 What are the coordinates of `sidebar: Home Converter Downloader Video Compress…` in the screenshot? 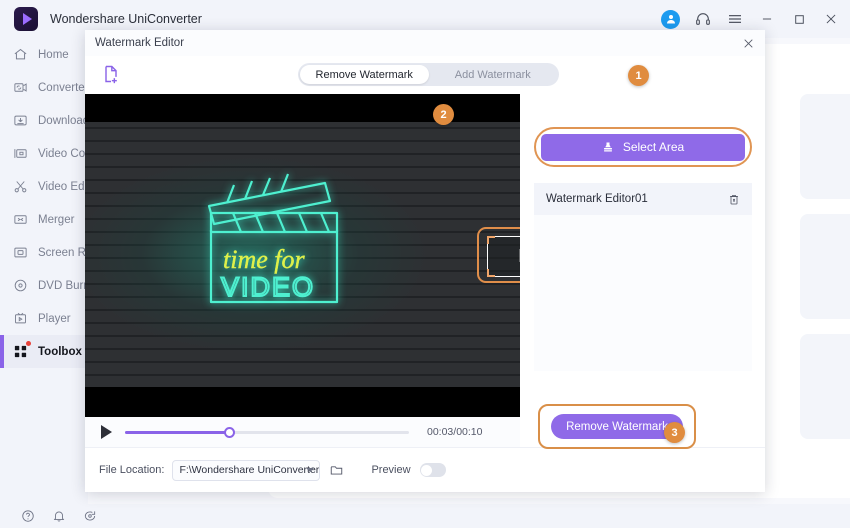 It's located at (66, 271).